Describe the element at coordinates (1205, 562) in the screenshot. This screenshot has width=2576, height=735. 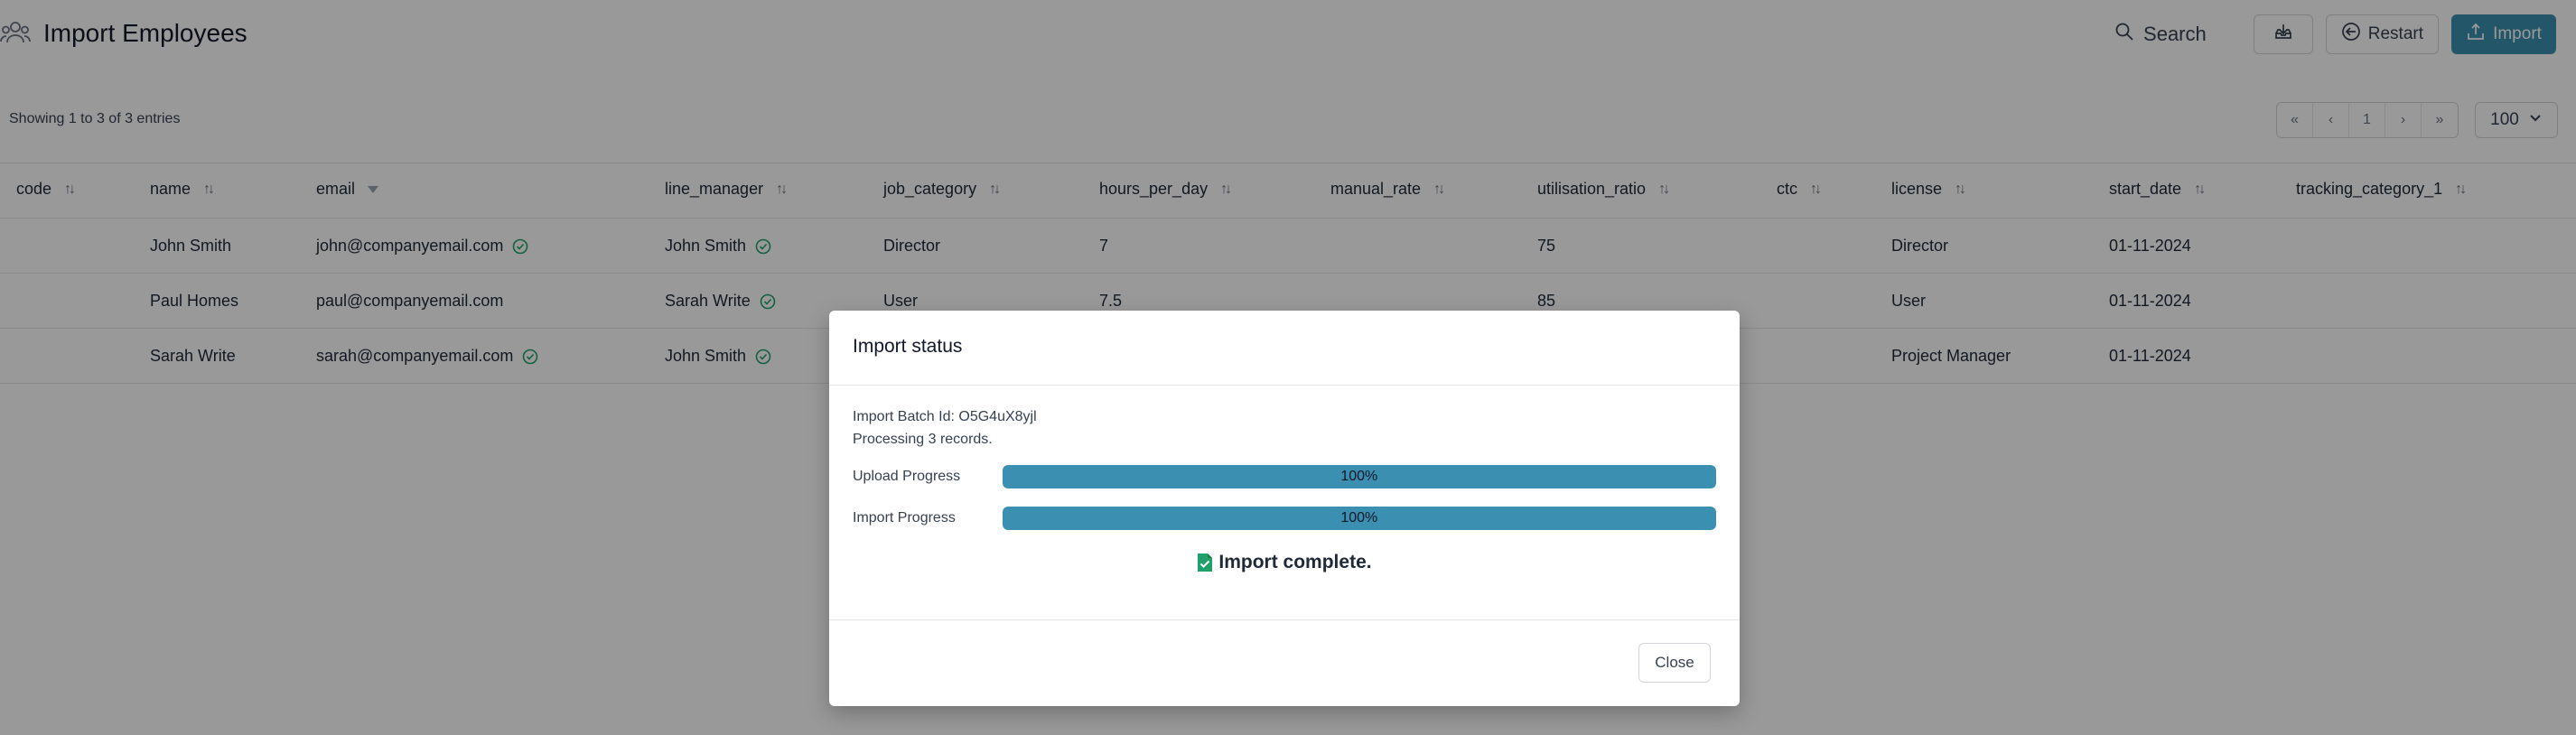
I see `document-check-icon` at that location.